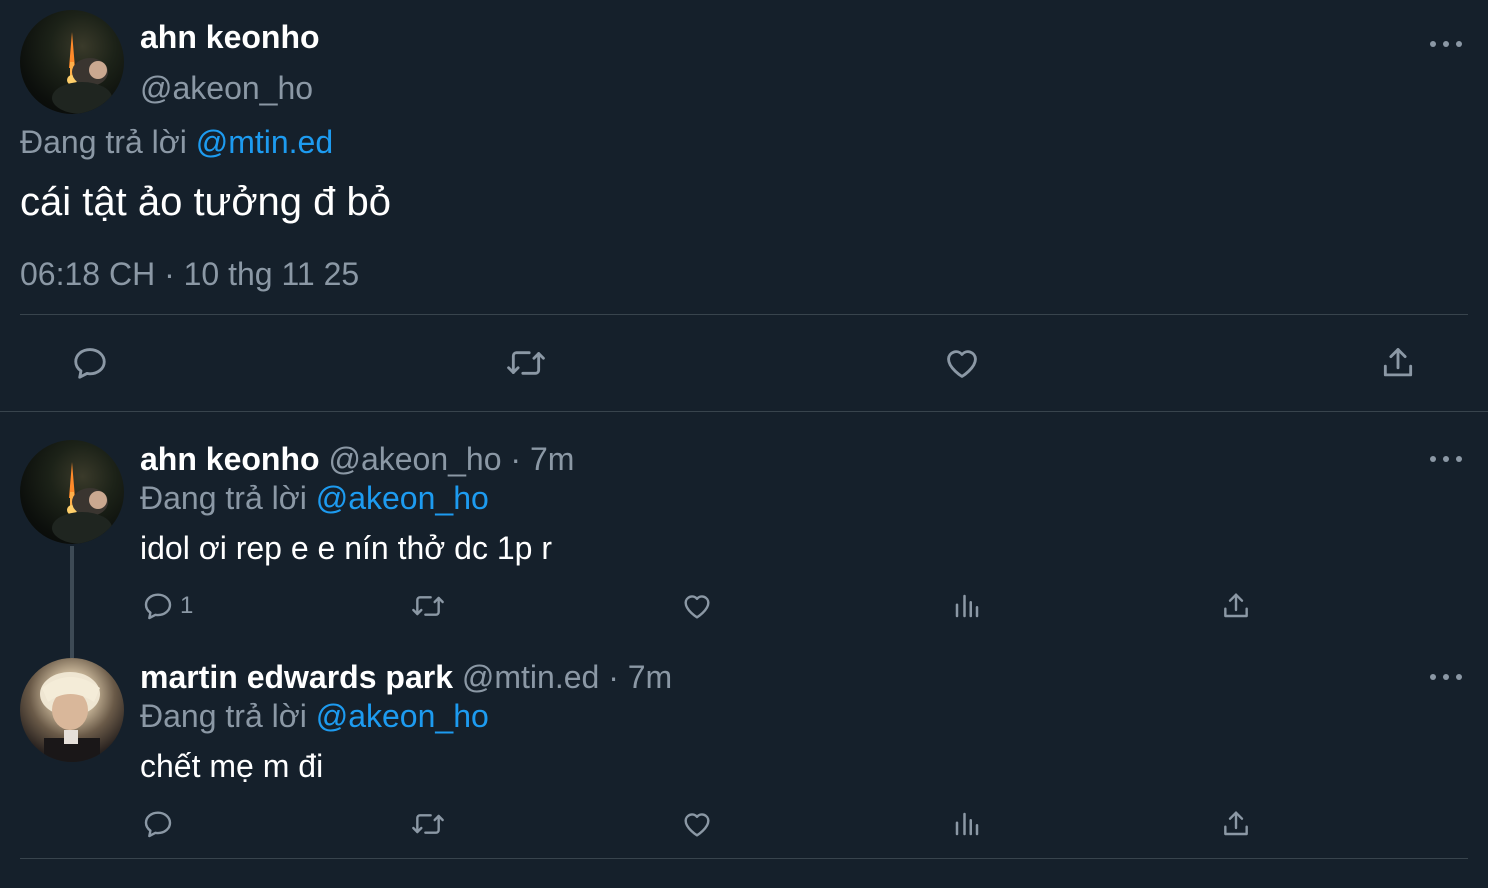 This screenshot has width=1488, height=888. Describe the element at coordinates (744, 411) in the screenshot. I see `section-divider` at that location.